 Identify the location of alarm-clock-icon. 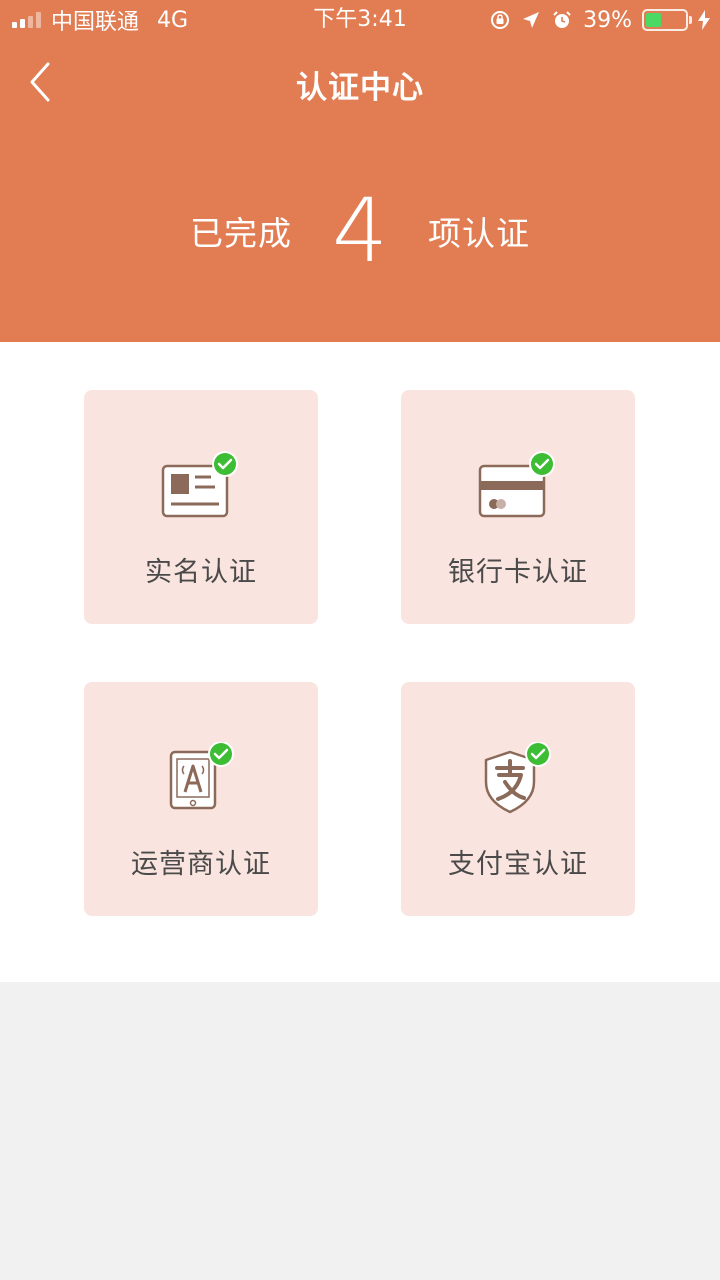
(562, 19).